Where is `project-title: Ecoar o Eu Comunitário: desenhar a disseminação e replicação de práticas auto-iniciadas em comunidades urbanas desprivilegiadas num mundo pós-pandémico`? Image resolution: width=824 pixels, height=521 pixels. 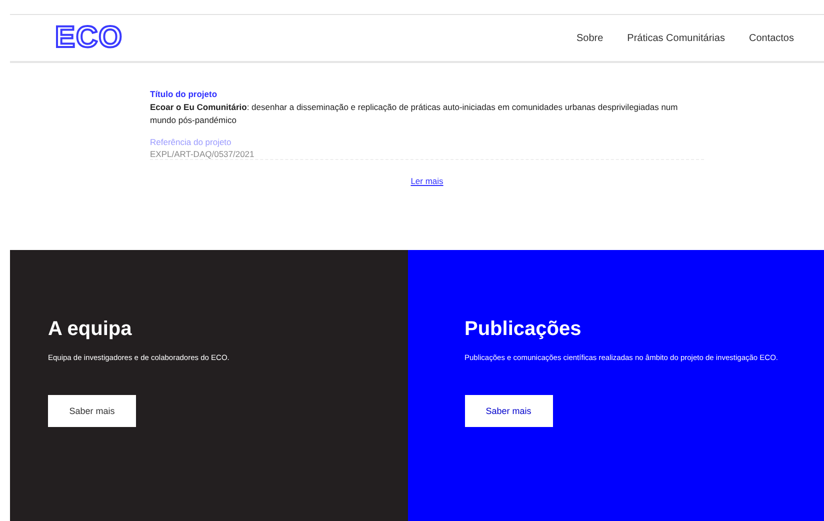
project-title: Ecoar o Eu Comunitário: desenhar a disseminação e replicação de práticas auto-iniciadas em comunidades urbanas desprivilegiadas num mundo pós-pandémico is located at coordinates (414, 113).